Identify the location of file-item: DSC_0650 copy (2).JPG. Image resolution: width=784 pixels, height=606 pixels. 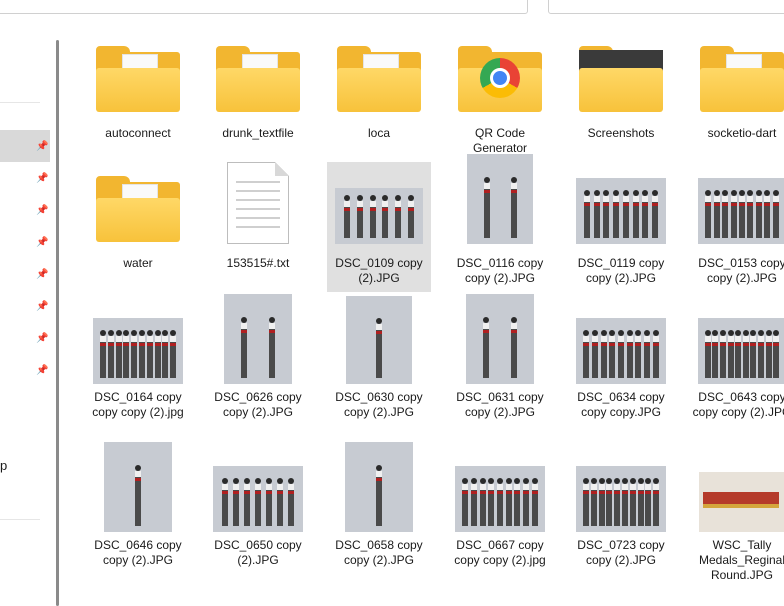
(258, 520).